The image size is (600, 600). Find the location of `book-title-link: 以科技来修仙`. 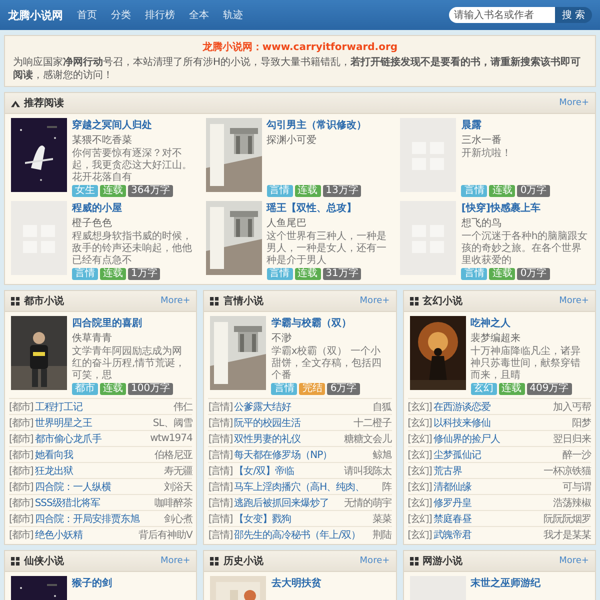

book-title-link: 以科技来修仙 is located at coordinates (501, 423).